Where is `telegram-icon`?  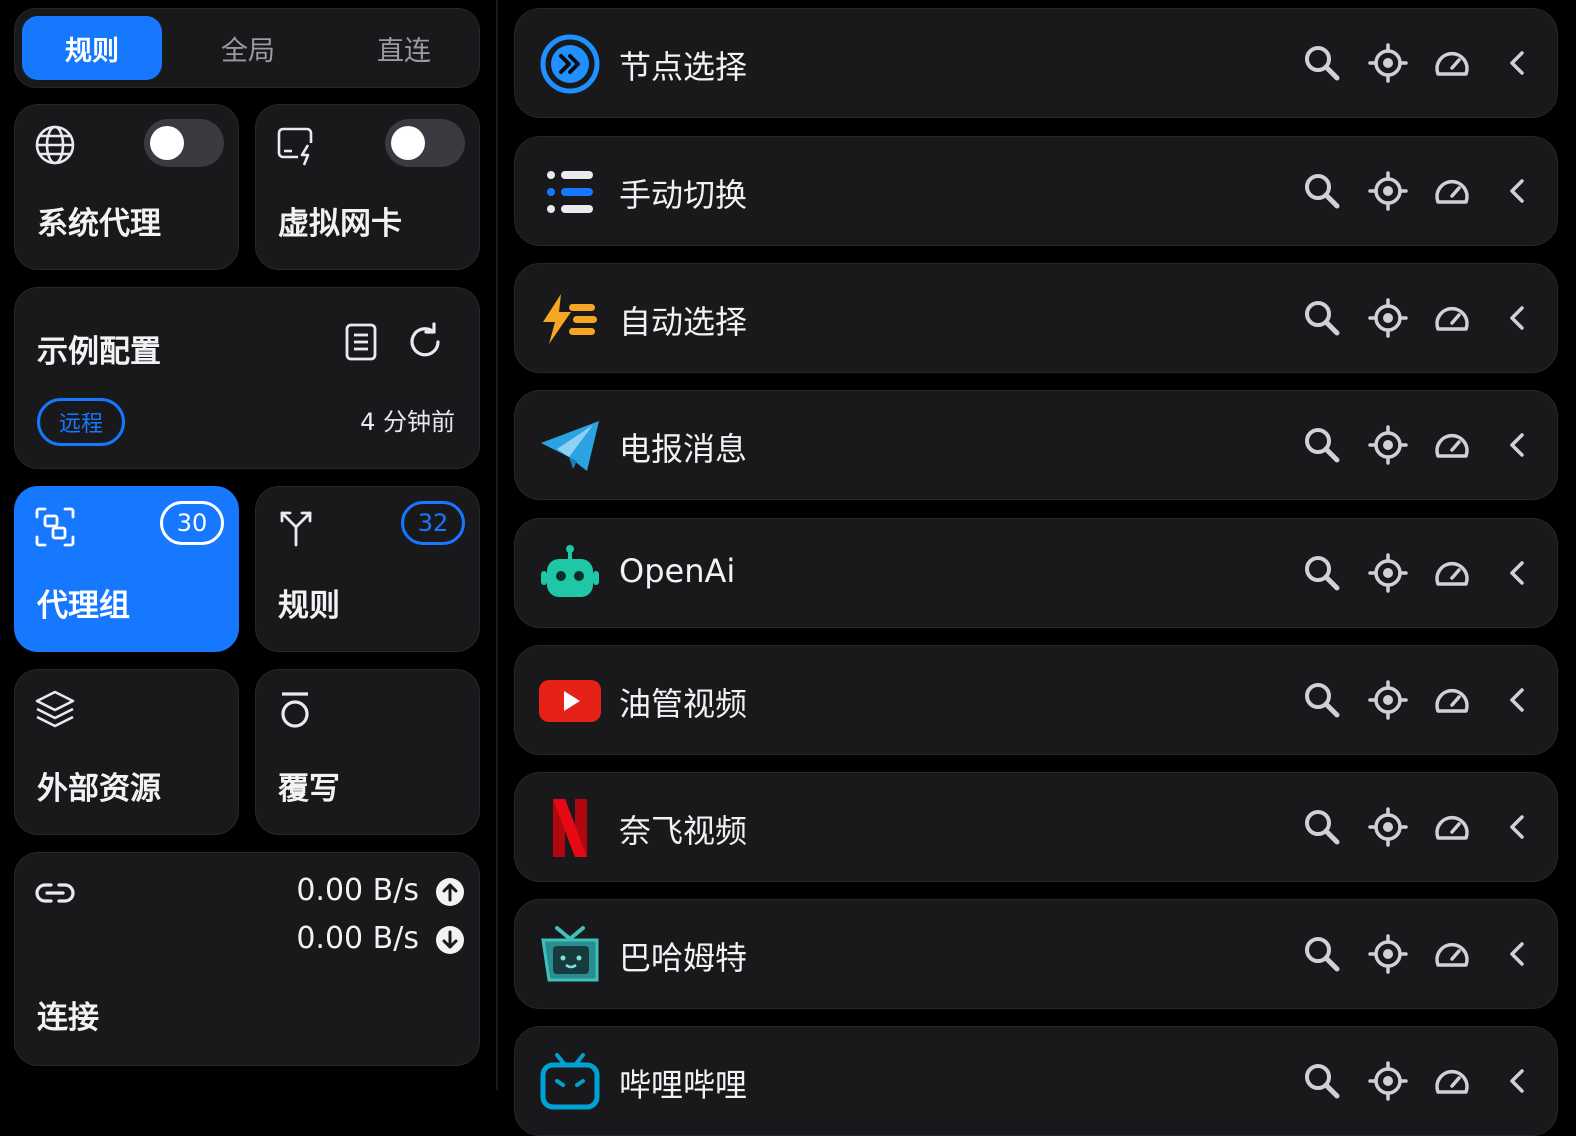
telegram-icon is located at coordinates (570, 446).